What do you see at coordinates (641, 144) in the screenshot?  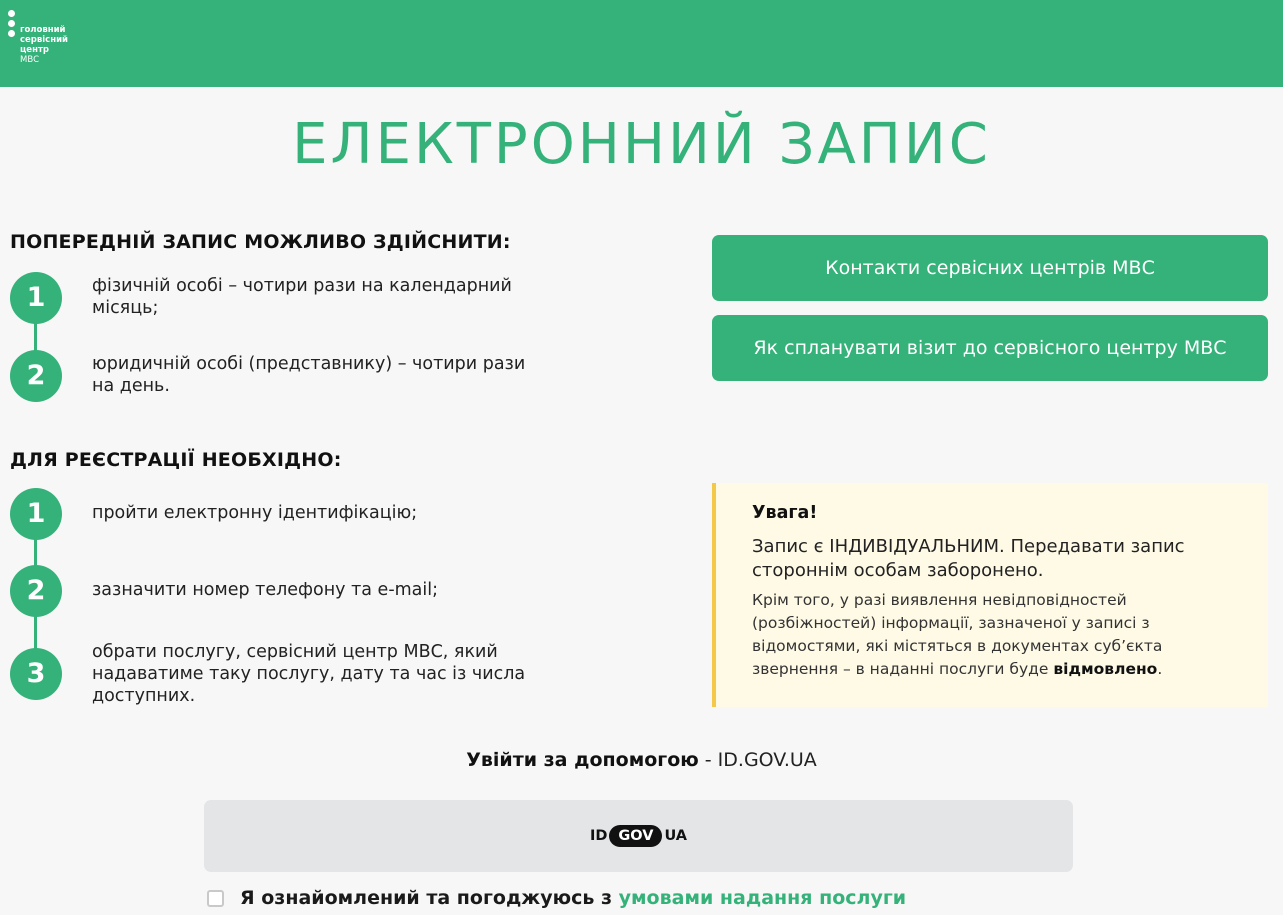 I see `page-title: ЕЛЕКТРОННИЙ ЗАПИС` at bounding box center [641, 144].